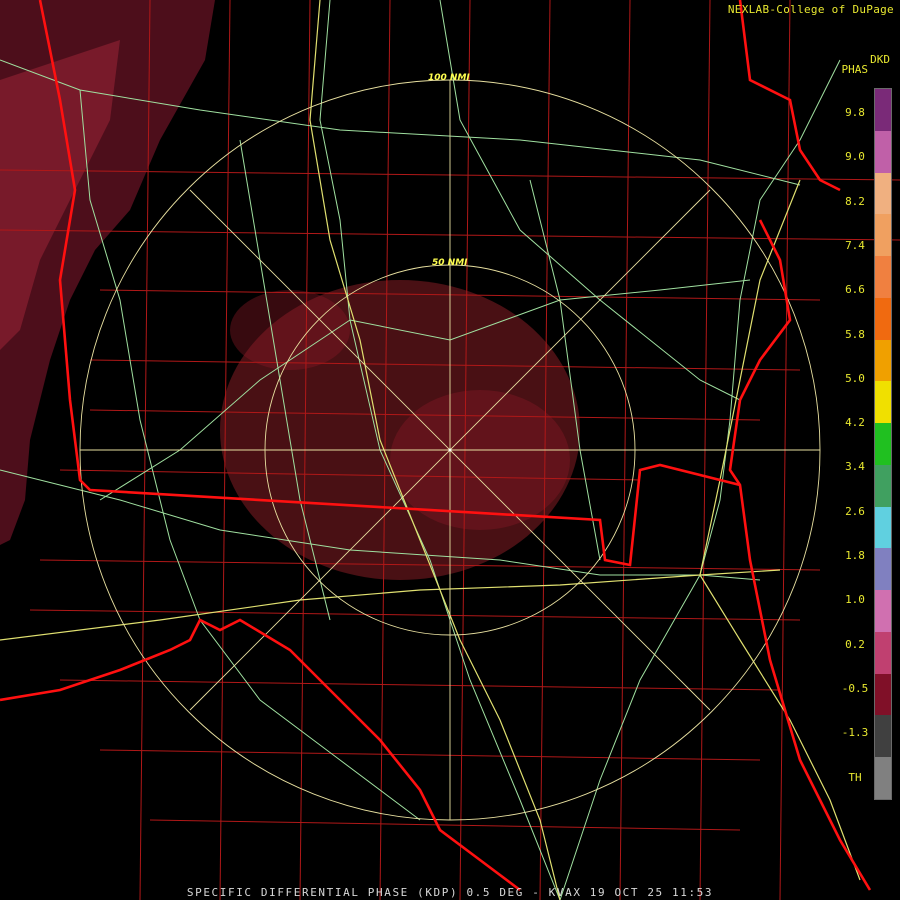 This screenshot has height=900, width=900. I want to click on legend-tick: 9.8, so click(855, 112).